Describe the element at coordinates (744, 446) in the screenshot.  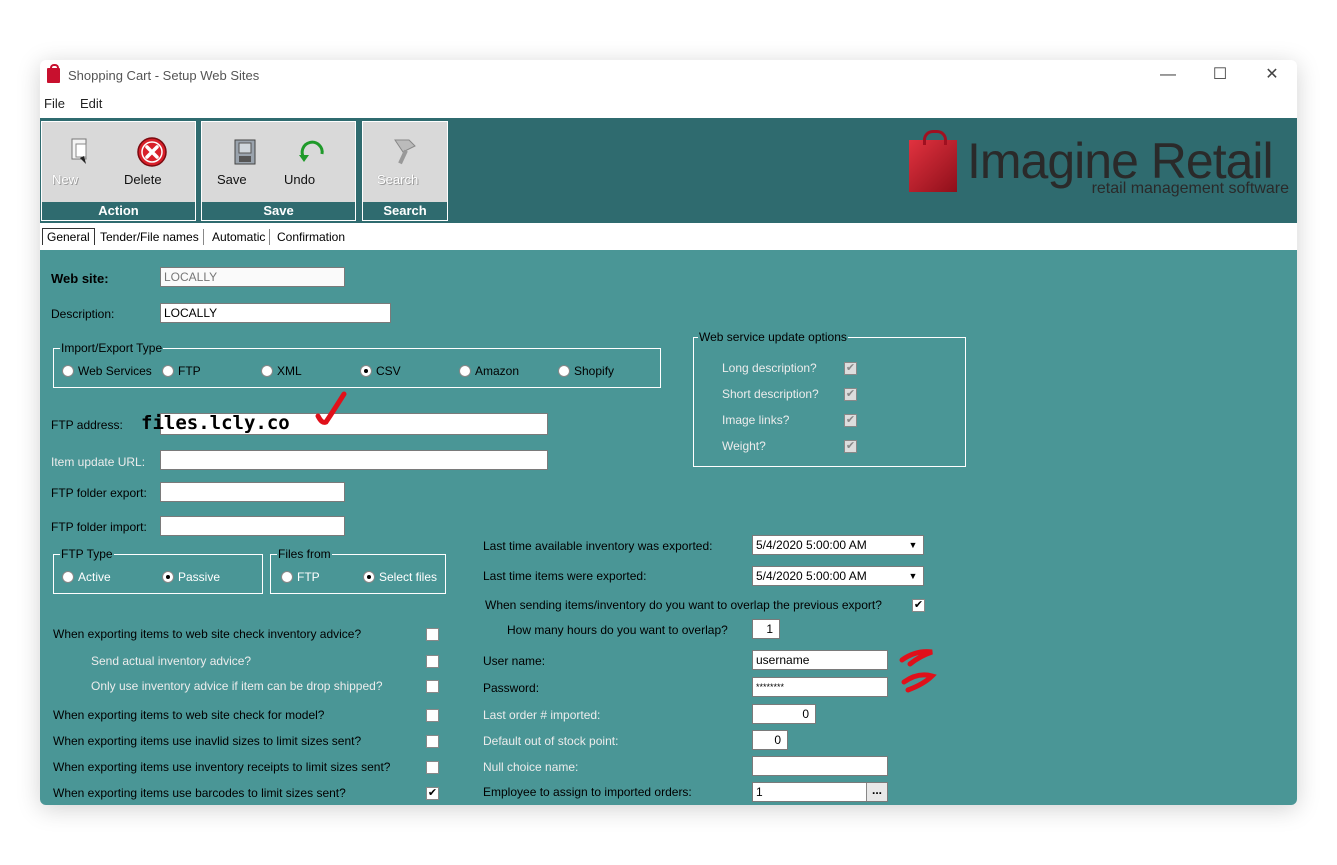
I see `weight-label: Weight?` at that location.